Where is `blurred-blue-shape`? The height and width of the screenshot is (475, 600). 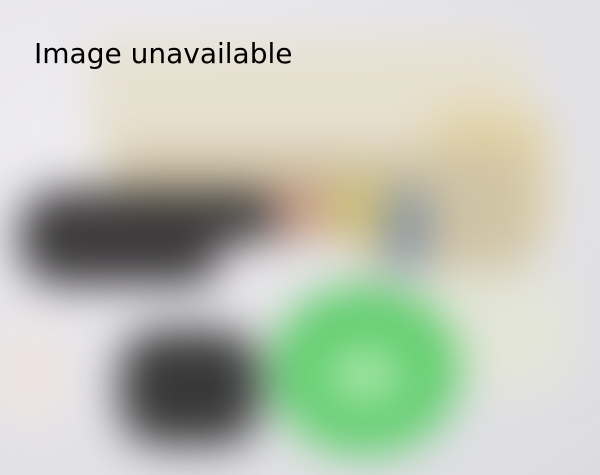 blurred-blue-shape is located at coordinates (407, 230).